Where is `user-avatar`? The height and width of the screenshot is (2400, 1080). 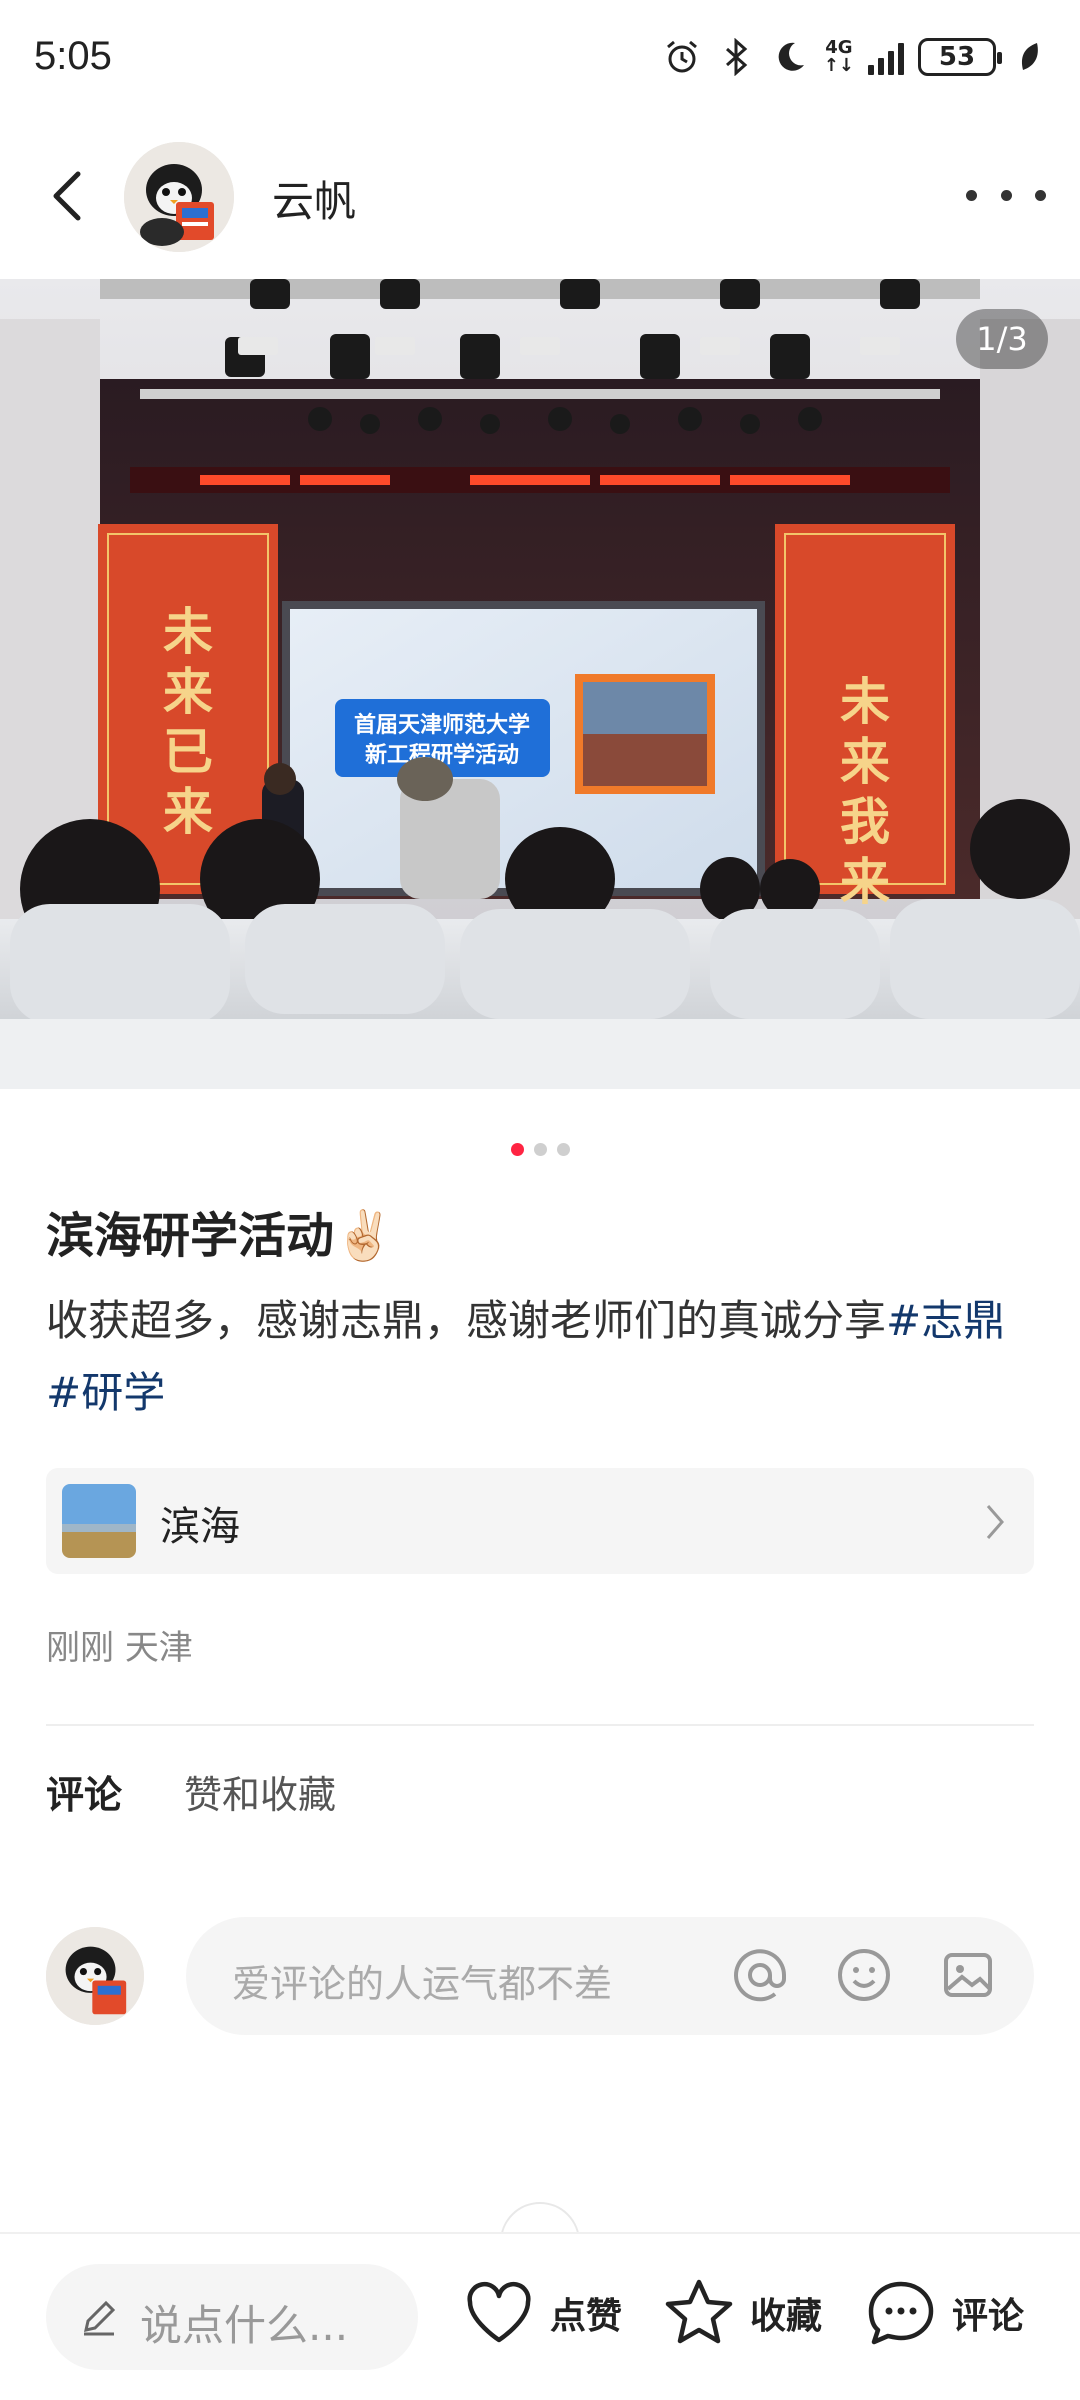
user-avatar is located at coordinates (95, 1976).